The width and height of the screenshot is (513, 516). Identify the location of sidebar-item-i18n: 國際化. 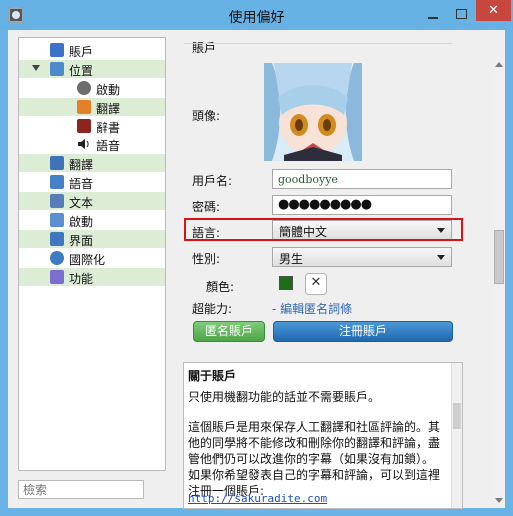
(92, 258).